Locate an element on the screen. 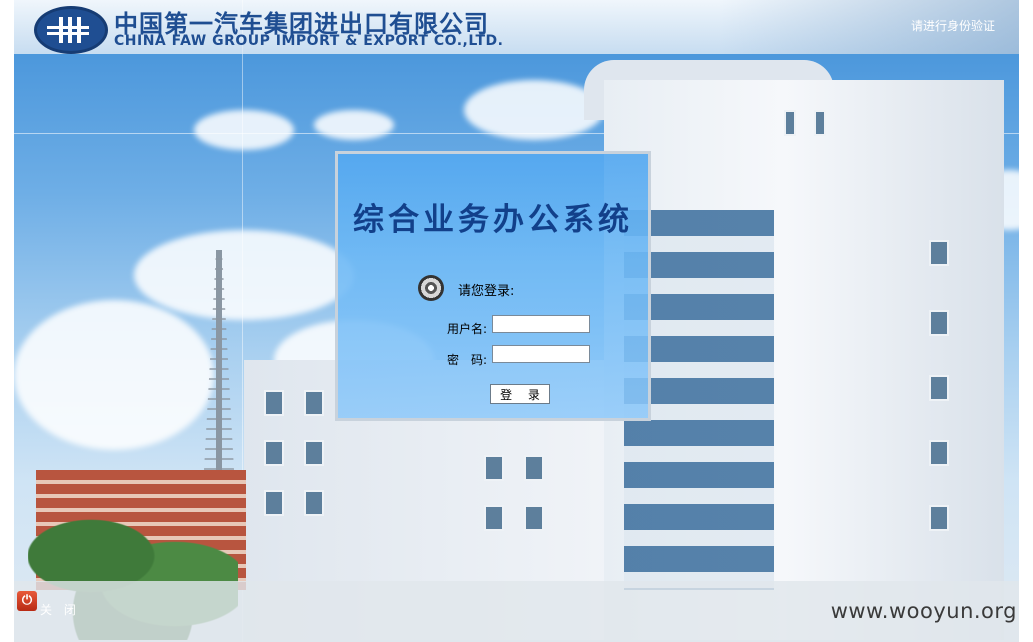 Image resolution: width=1033 pixels, height=642 pixels. password-label: 密 码: is located at coordinates (466, 360).